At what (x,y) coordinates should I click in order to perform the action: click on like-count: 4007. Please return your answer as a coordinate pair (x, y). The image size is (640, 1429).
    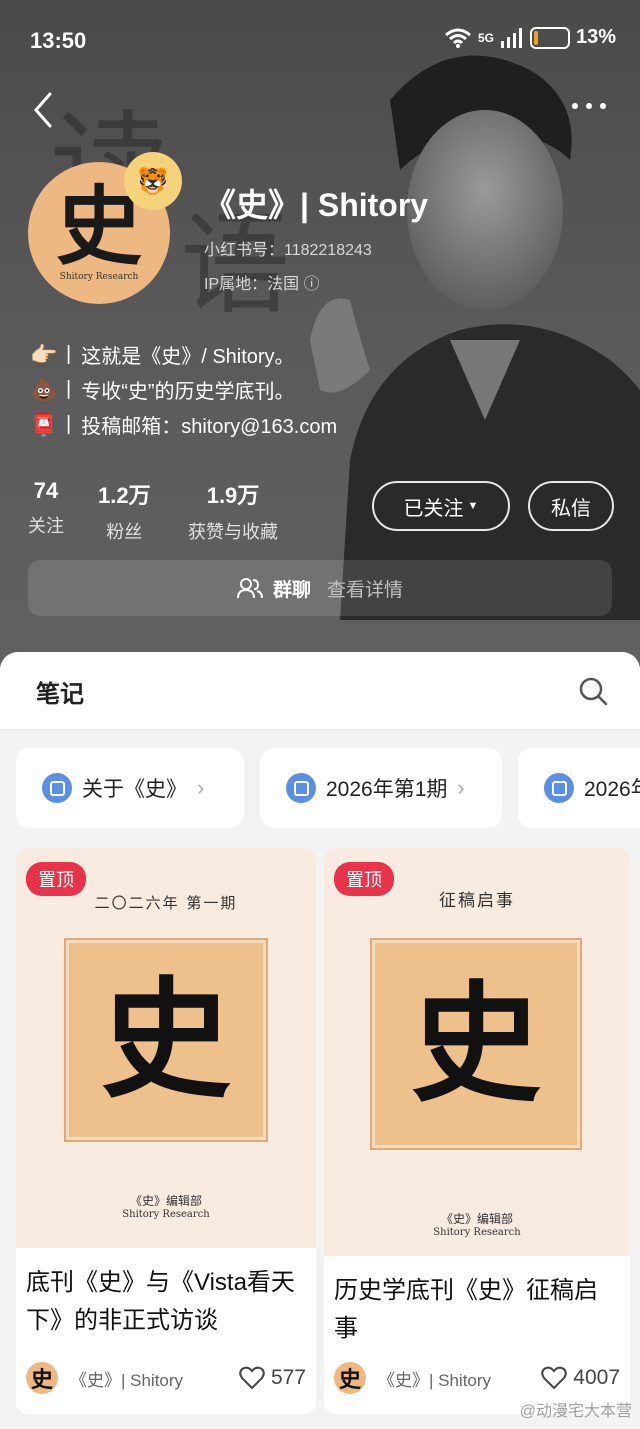
    Looking at the image, I should click on (596, 1377).